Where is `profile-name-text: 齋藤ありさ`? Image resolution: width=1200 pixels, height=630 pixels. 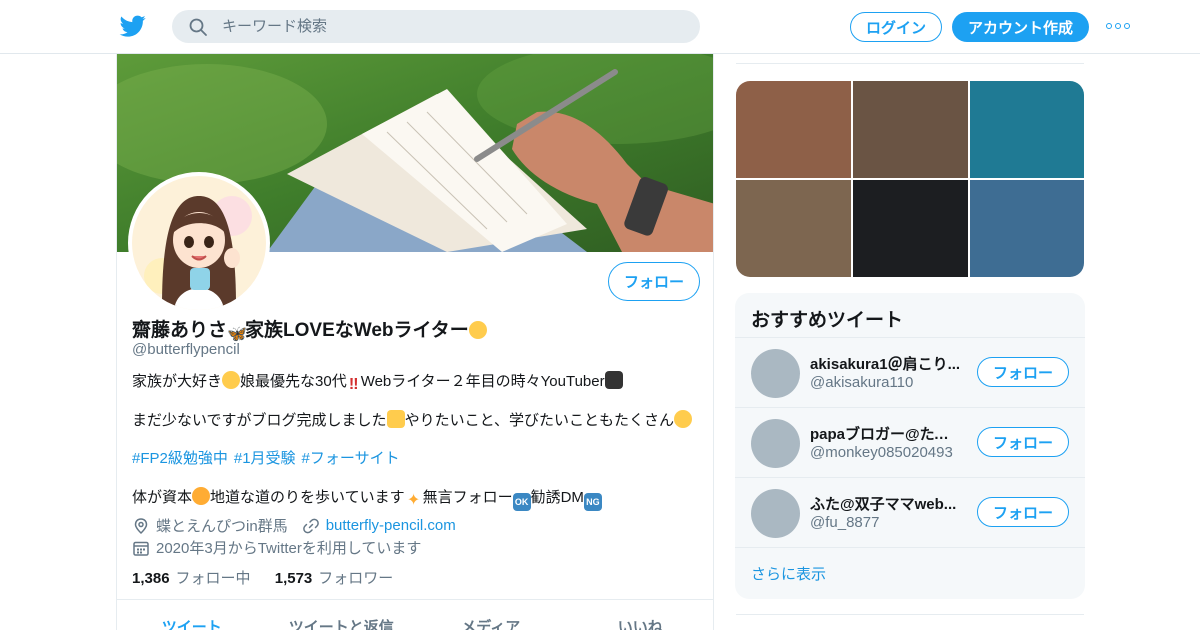 profile-name-text: 齋藤ありさ is located at coordinates (180, 330).